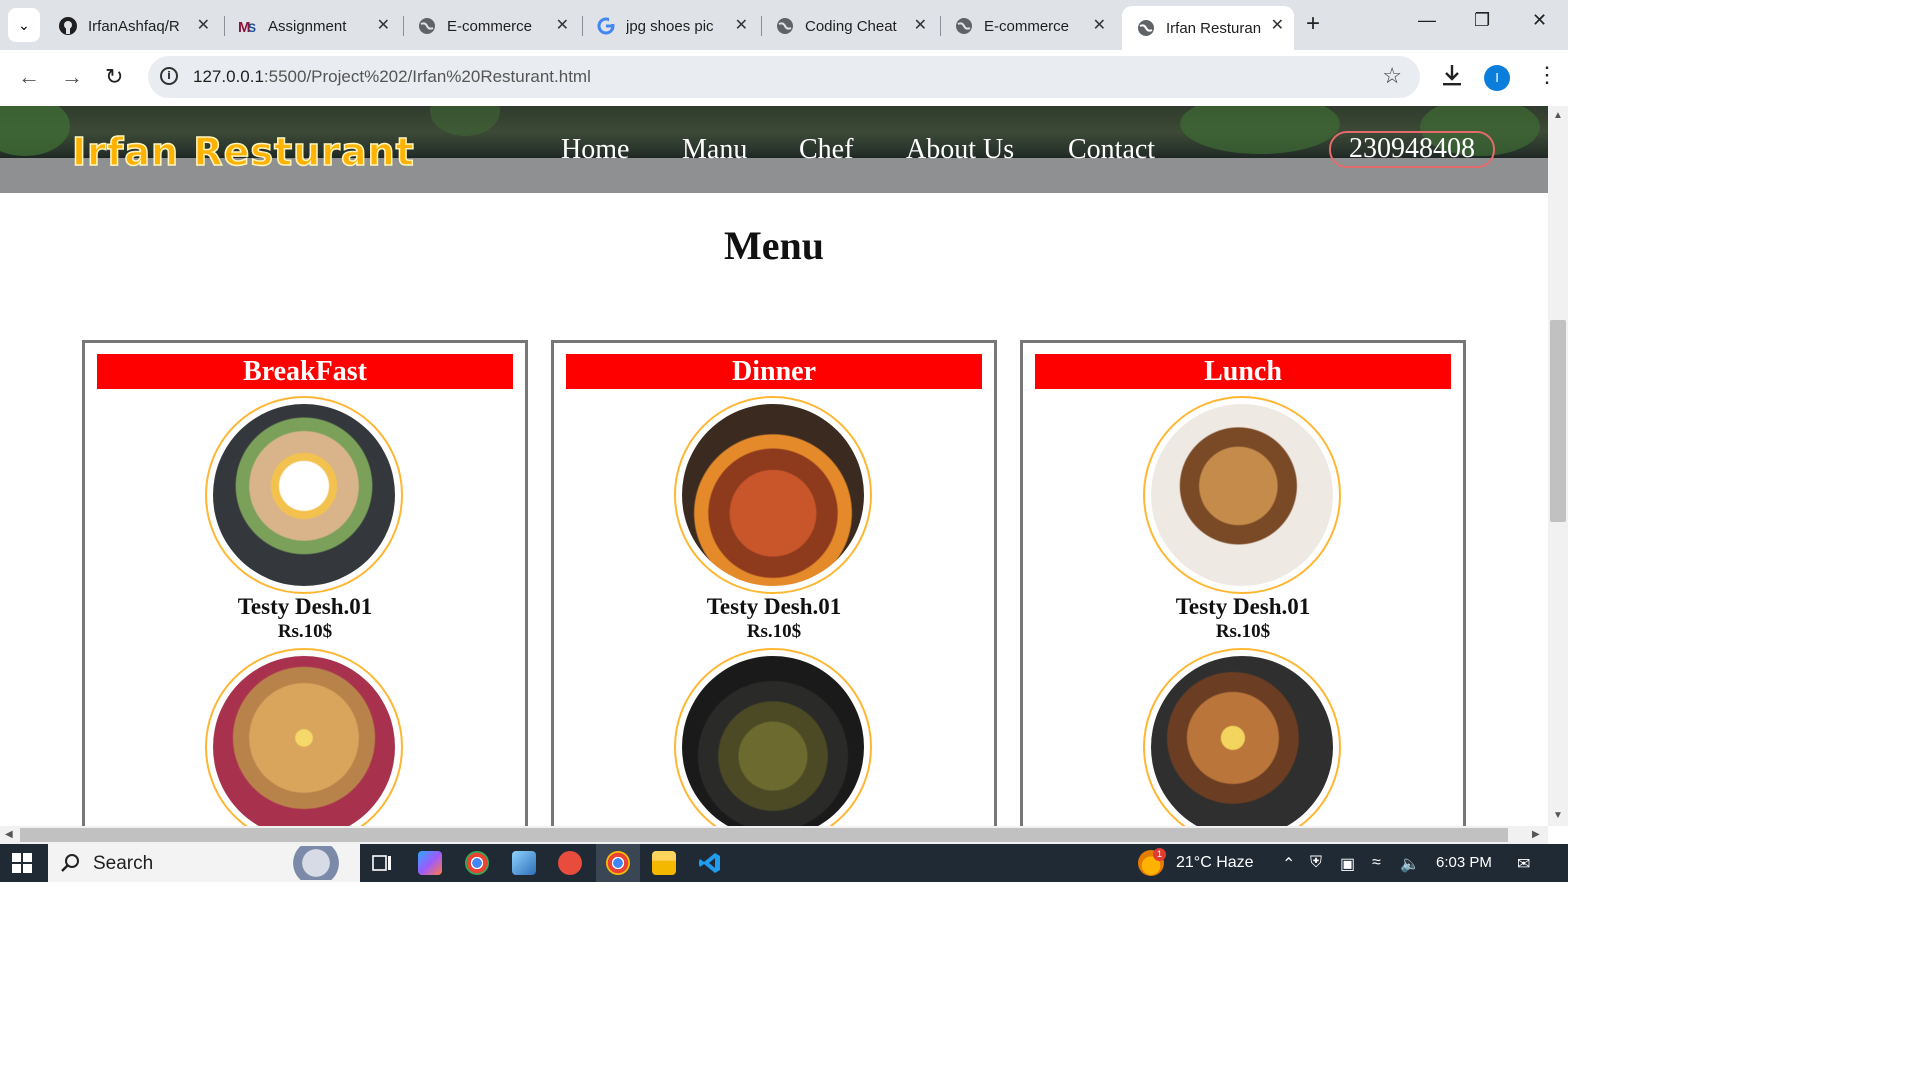 The width and height of the screenshot is (1920, 1080). What do you see at coordinates (22, 865) in the screenshot?
I see `windows-start-icon` at bounding box center [22, 865].